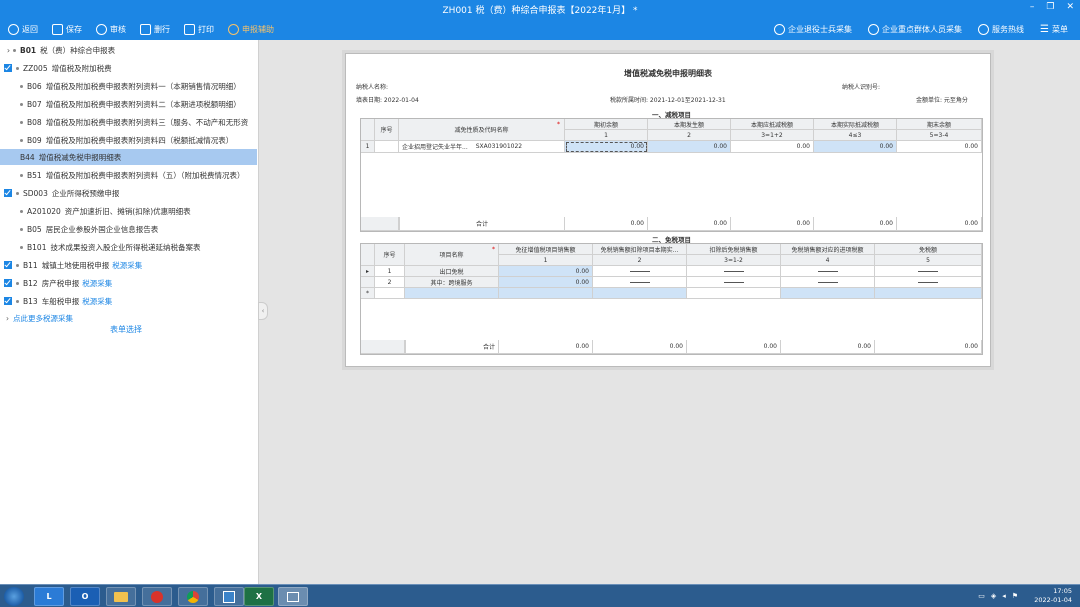 The height and width of the screenshot is (607, 1080). Describe the element at coordinates (259, 596) in the screenshot. I see `taskbar-app-excel: X` at that location.